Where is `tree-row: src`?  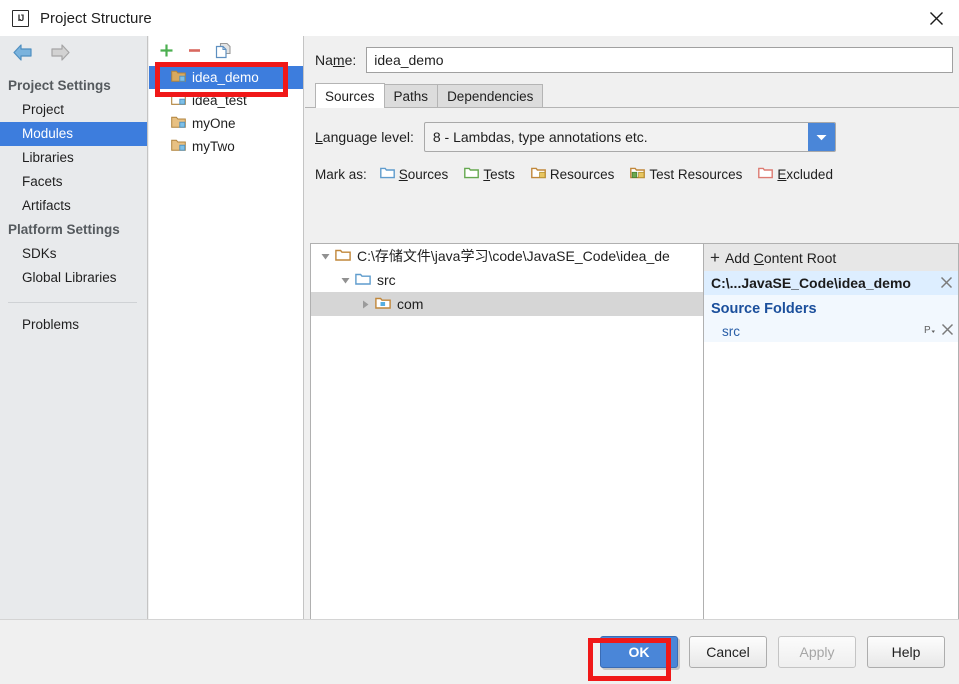 tree-row: src is located at coordinates (507, 280).